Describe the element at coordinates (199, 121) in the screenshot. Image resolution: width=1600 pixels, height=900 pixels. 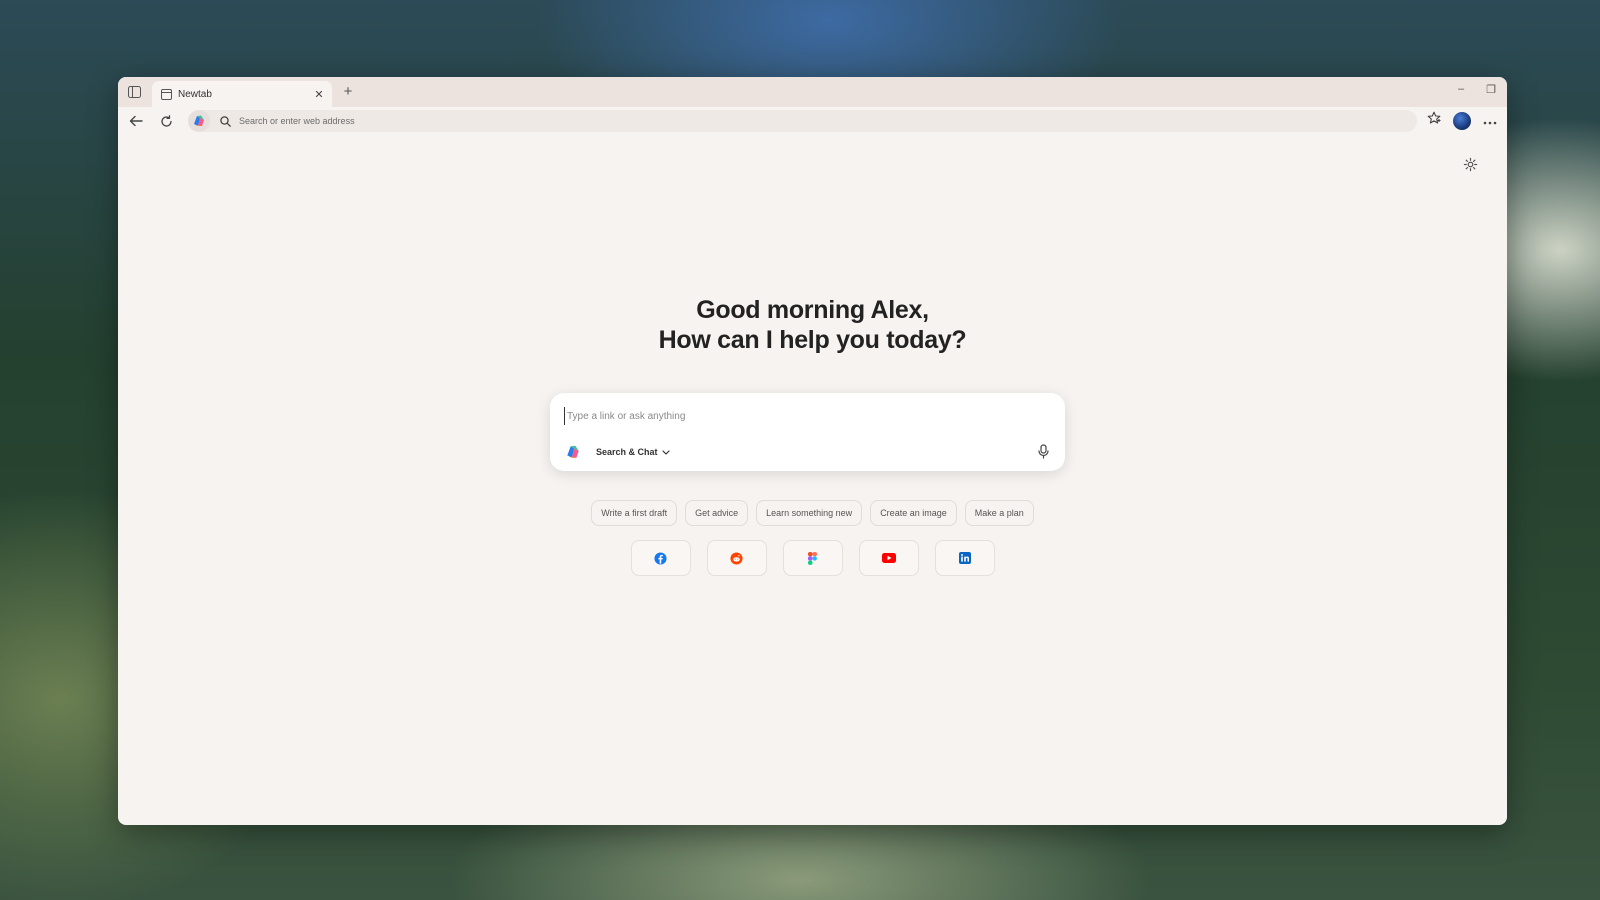
I see `copilot-icon` at that location.